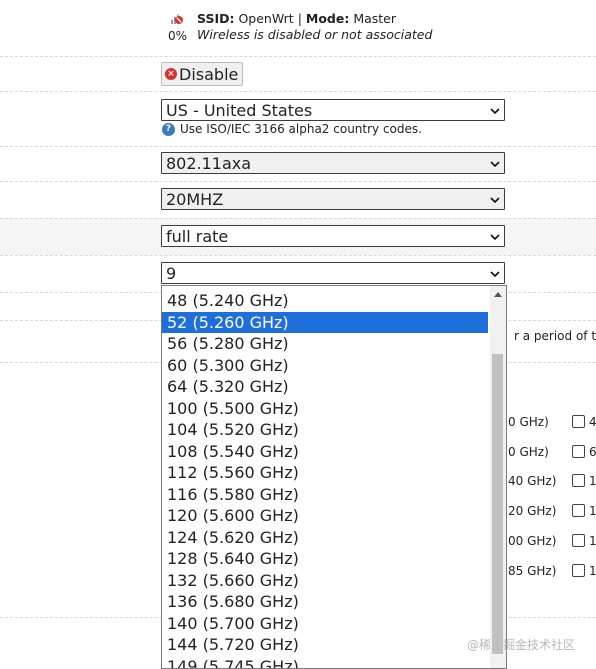 This screenshot has height=669, width=596. What do you see at coordinates (209, 163) in the screenshot?
I see `mode-select-value: 802.11axa` at bounding box center [209, 163].